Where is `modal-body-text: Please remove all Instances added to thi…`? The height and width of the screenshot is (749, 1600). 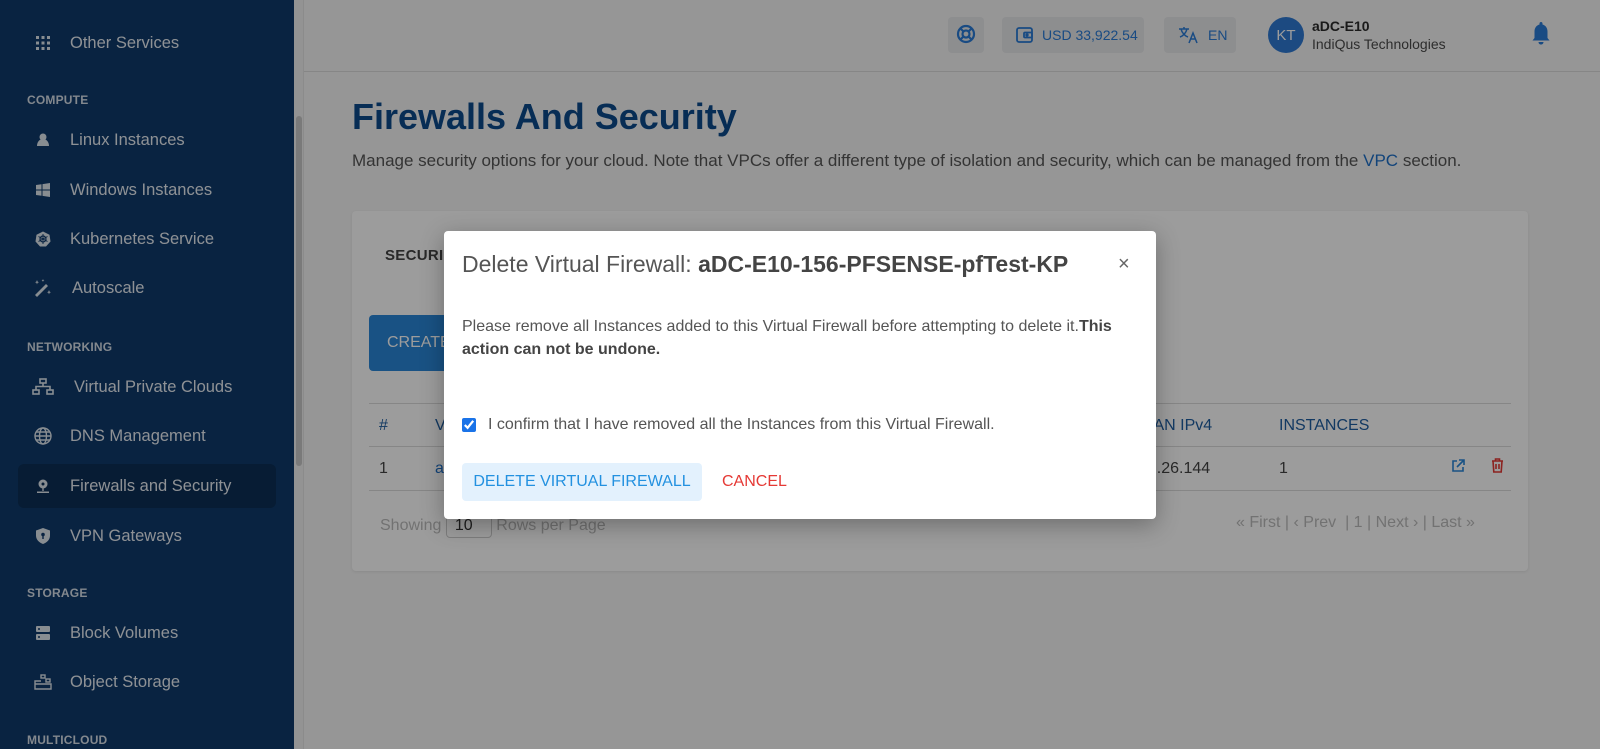
modal-body-text: Please remove all Instances added to thi… is located at coordinates (770, 326).